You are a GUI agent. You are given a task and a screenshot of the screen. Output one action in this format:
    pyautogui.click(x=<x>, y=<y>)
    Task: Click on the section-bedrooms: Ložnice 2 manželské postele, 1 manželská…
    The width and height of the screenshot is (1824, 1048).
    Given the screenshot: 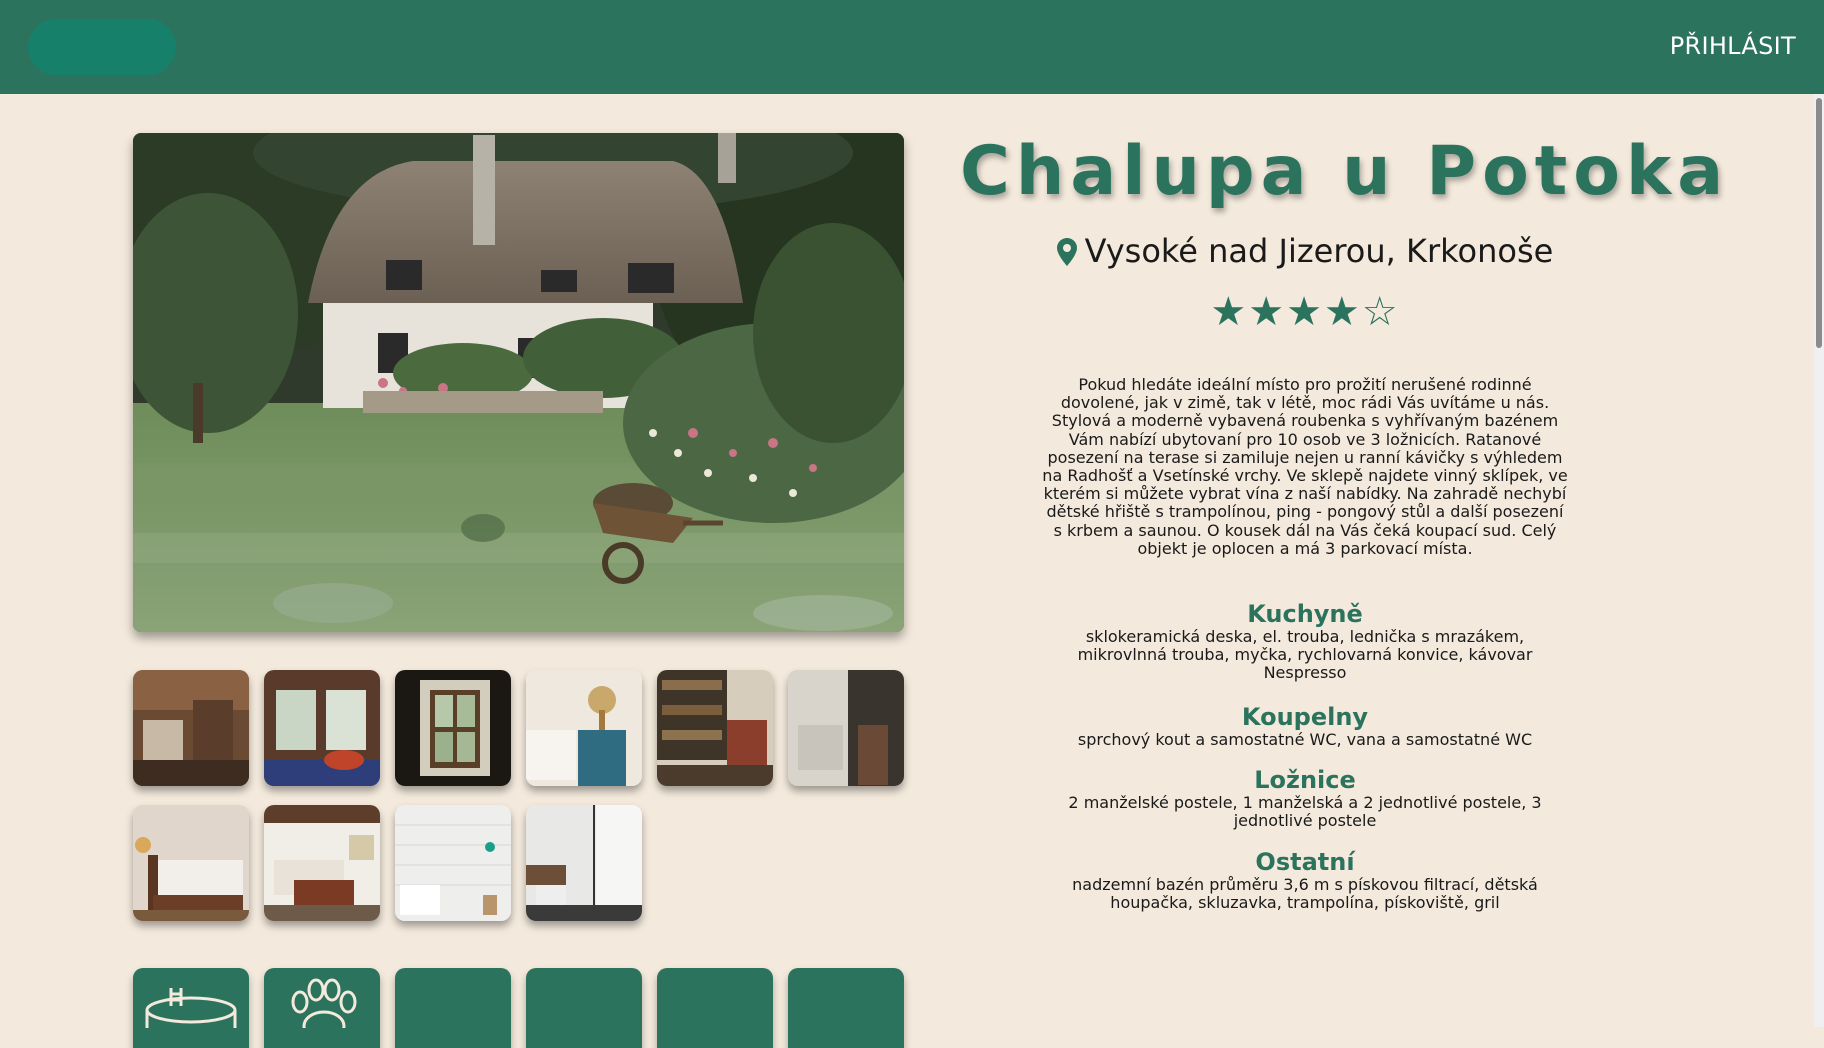 What is the action you would take?
    pyautogui.click(x=1305, y=798)
    